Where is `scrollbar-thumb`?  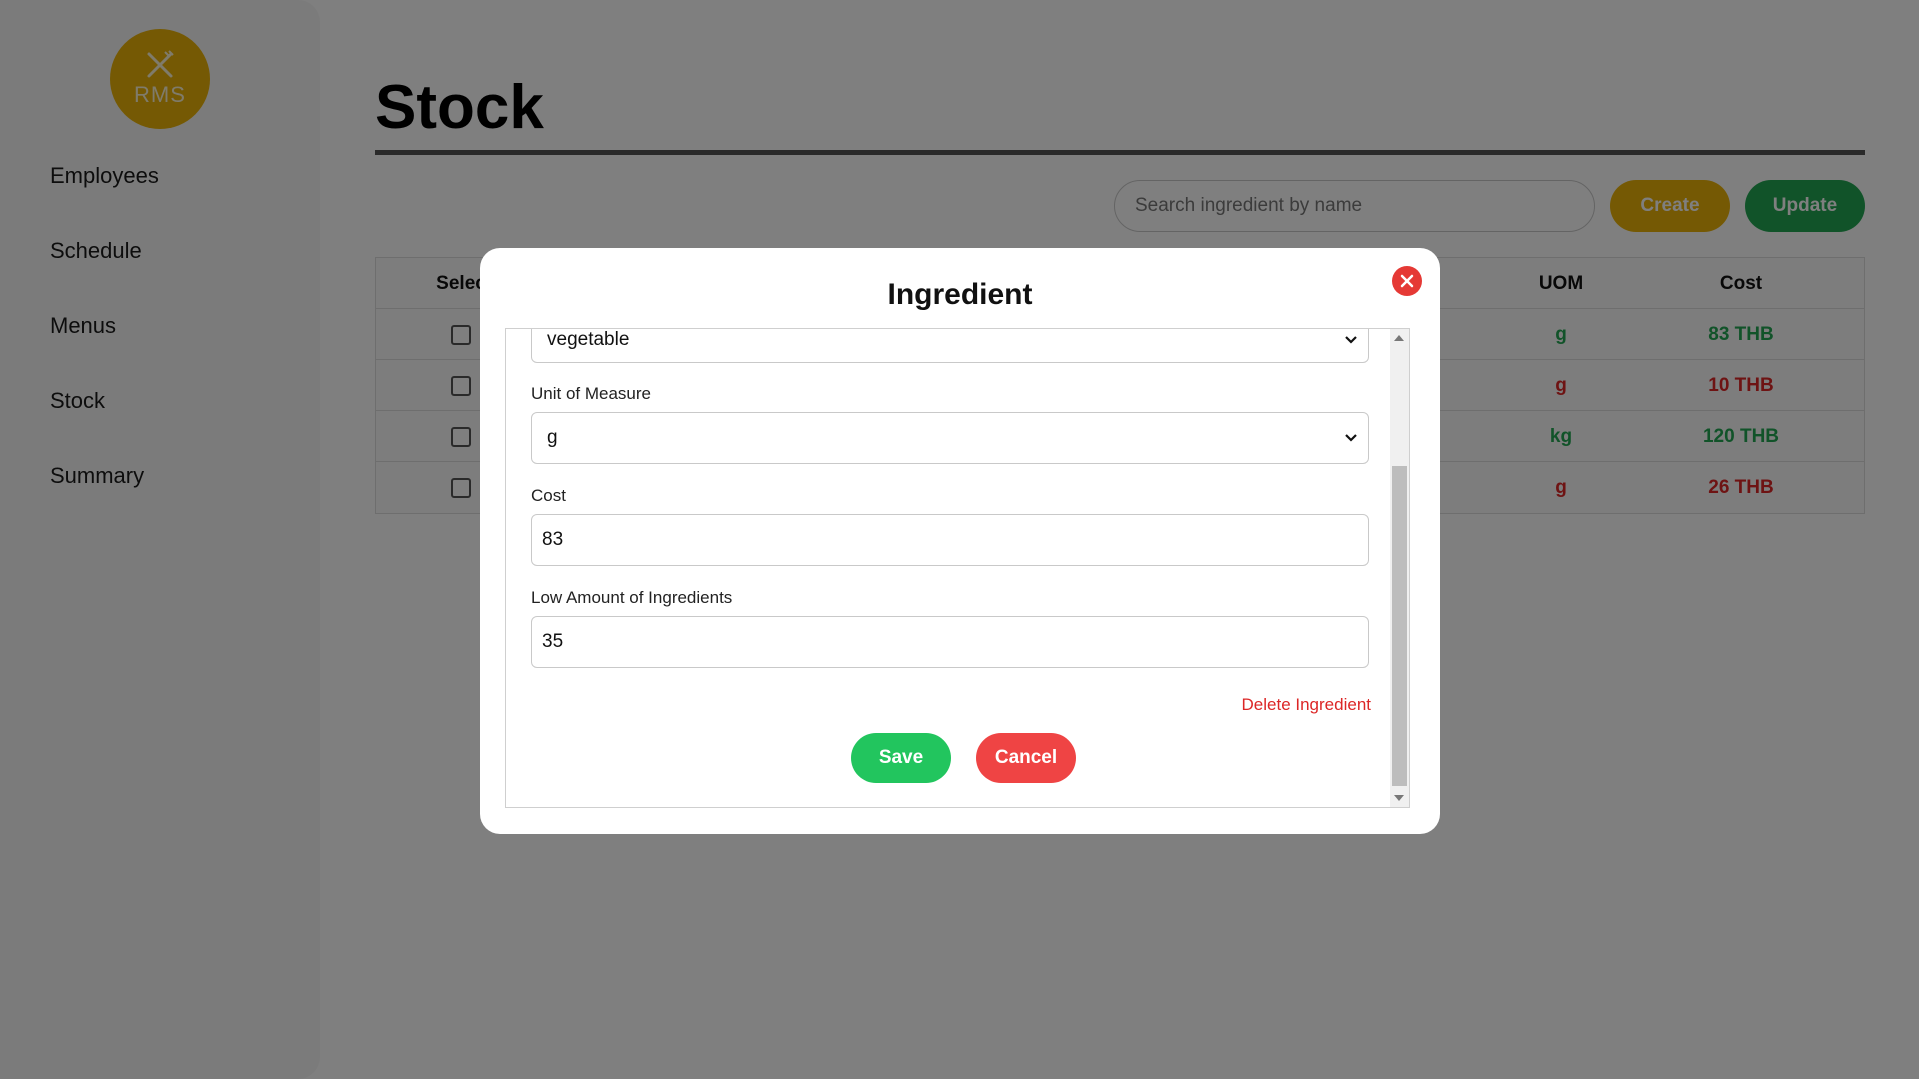
scrollbar-thumb is located at coordinates (1399, 626).